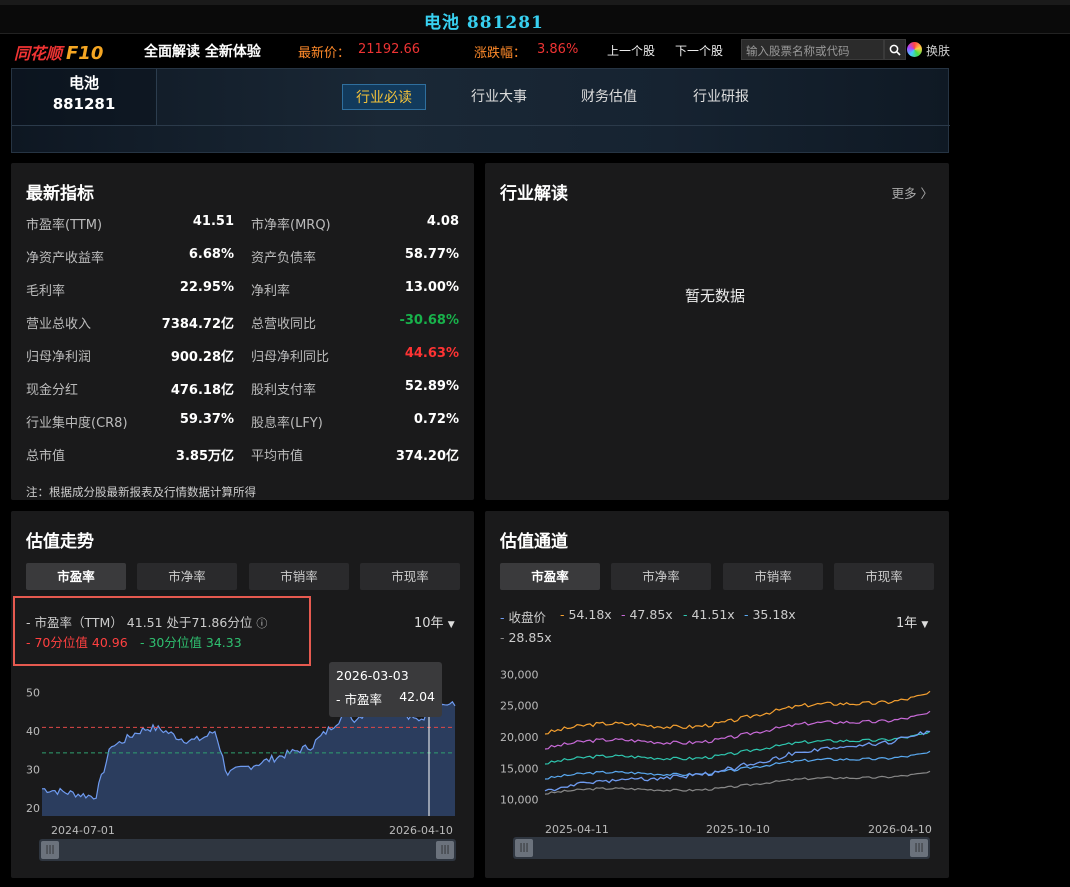  I want to click on indicator-label: 股利支付率, so click(284, 390).